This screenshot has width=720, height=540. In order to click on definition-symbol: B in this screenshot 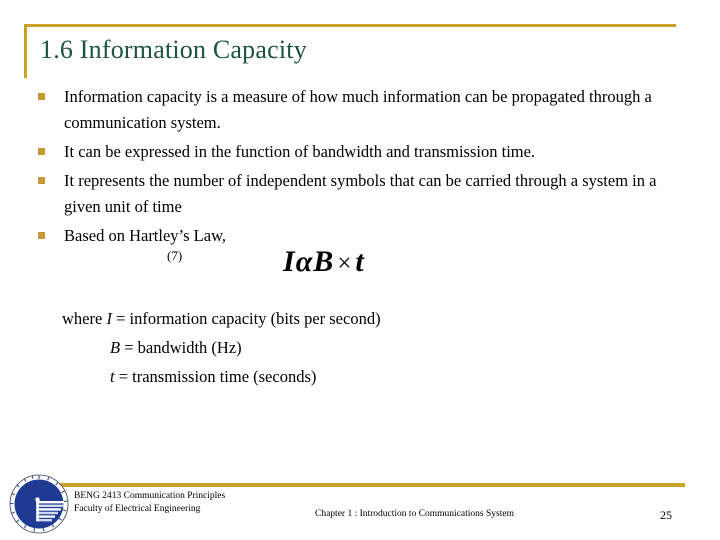, I will do `click(115, 347)`.